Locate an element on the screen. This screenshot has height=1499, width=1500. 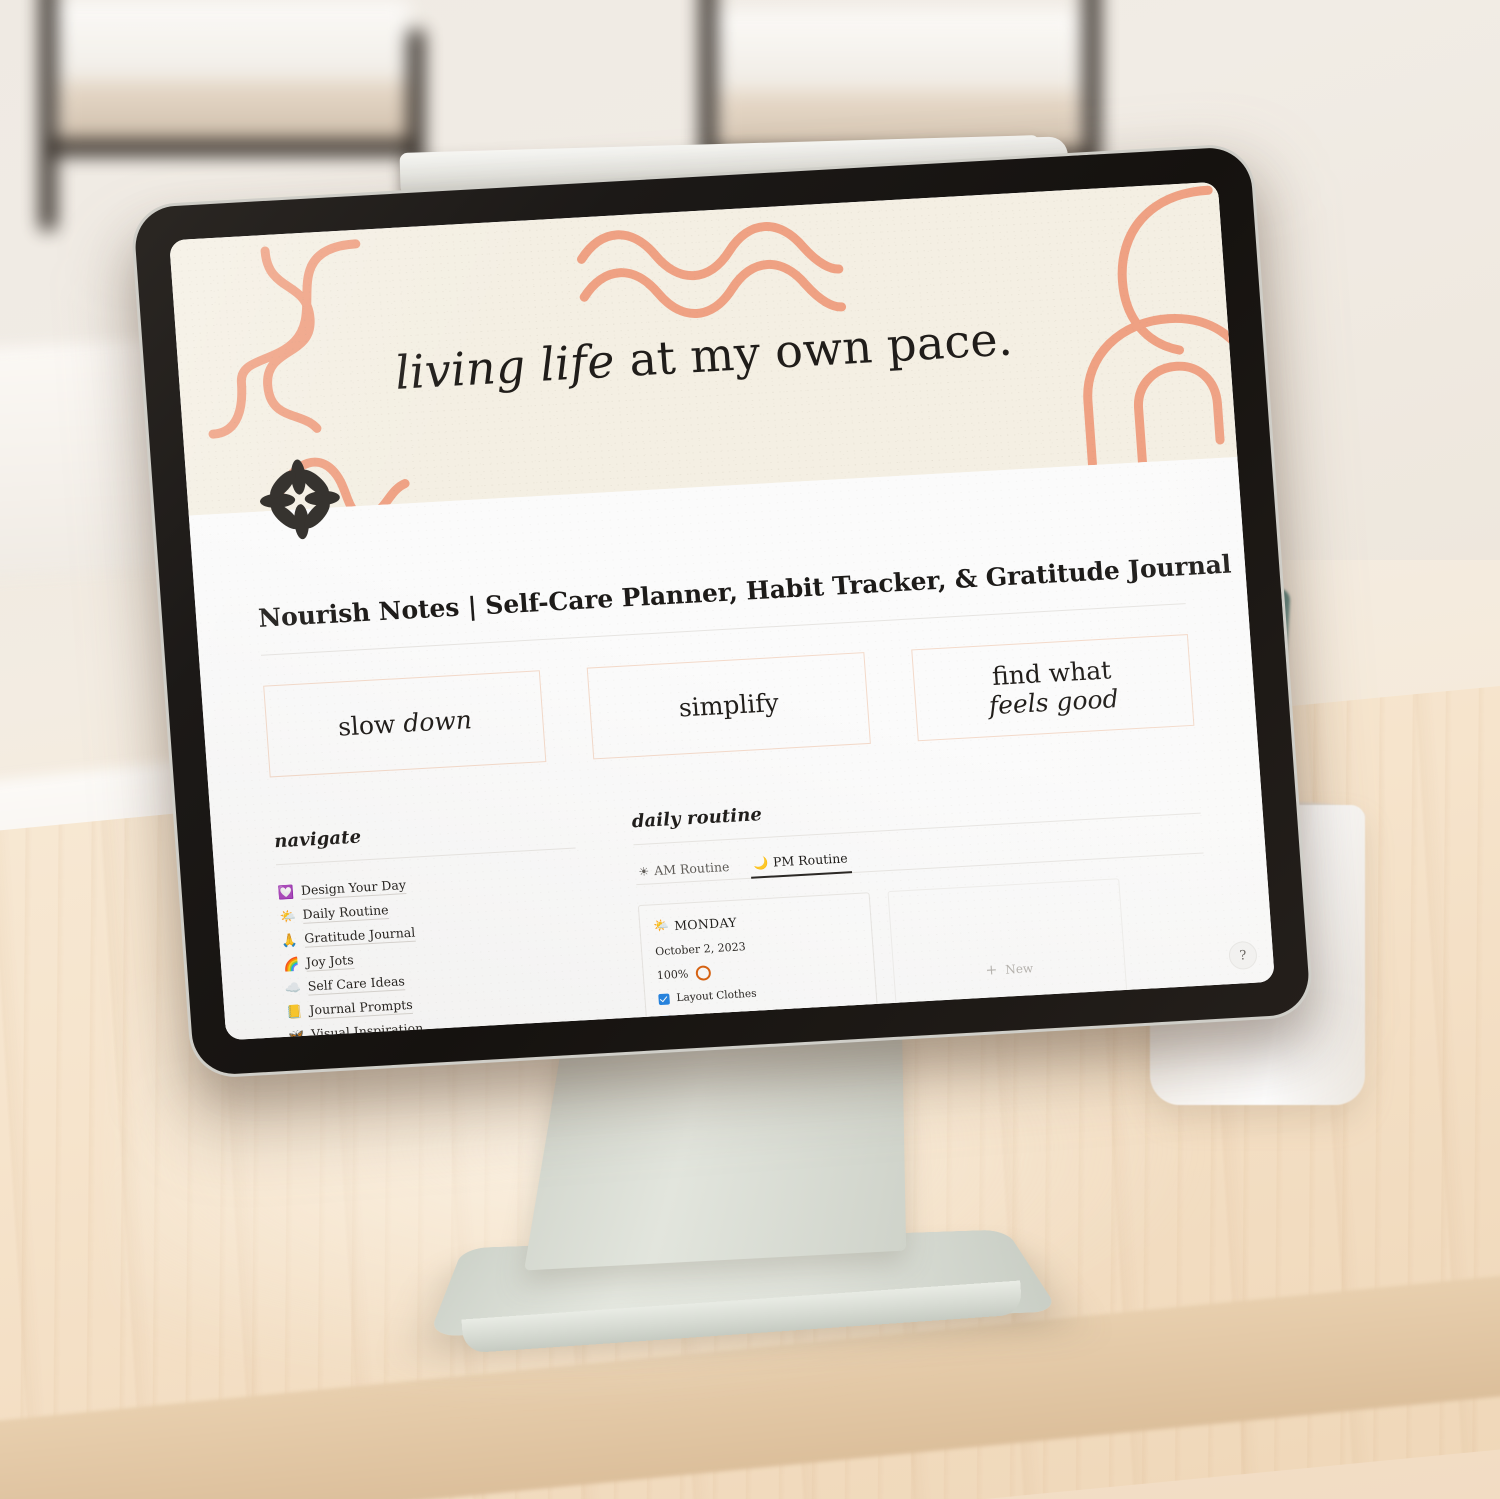
plus-icon: + is located at coordinates (991, 970).